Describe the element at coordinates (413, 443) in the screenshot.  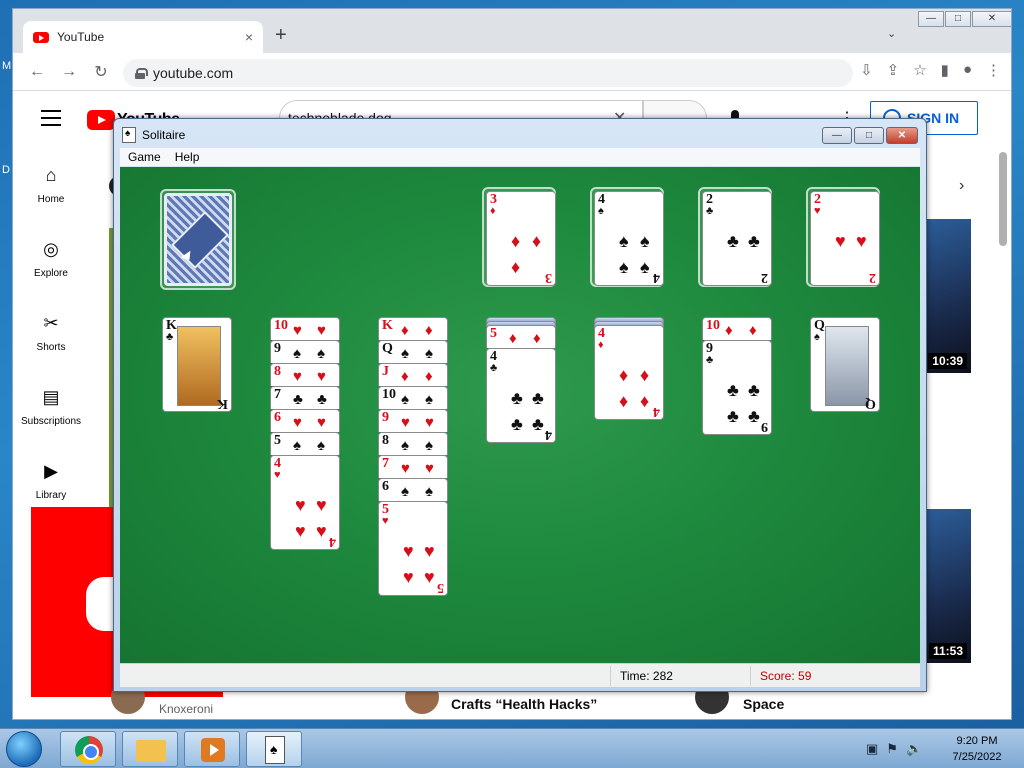
I see `tableau-card: 8 ♠ ♠` at that location.